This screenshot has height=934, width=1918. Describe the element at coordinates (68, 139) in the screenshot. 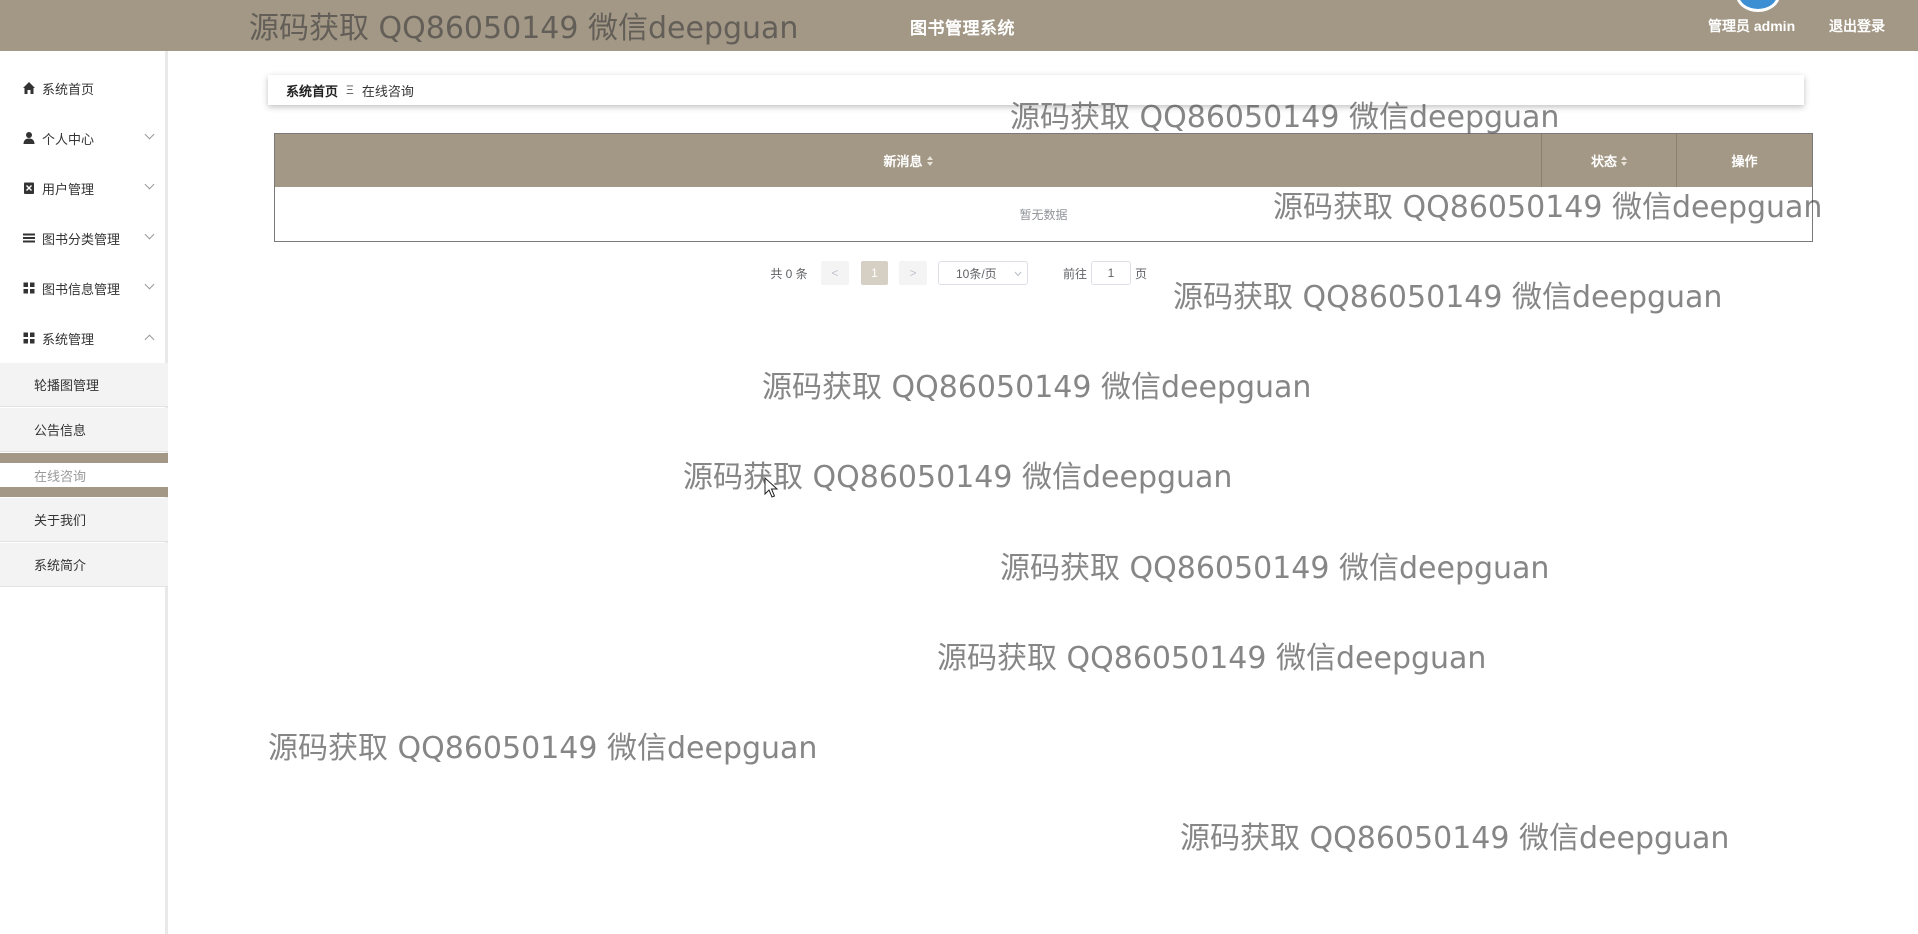

I see `sidebar-item-label: 个人中心` at that location.